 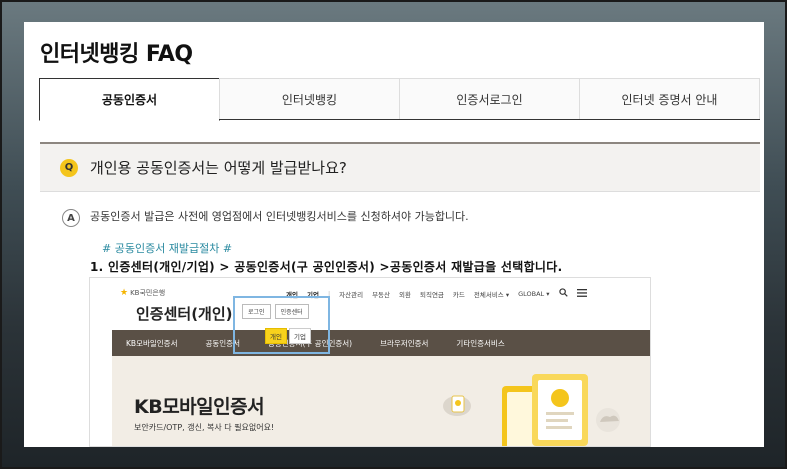 What do you see at coordinates (199, 407) in the screenshot?
I see `kb-banner-title: KB모바일인증서` at bounding box center [199, 407].